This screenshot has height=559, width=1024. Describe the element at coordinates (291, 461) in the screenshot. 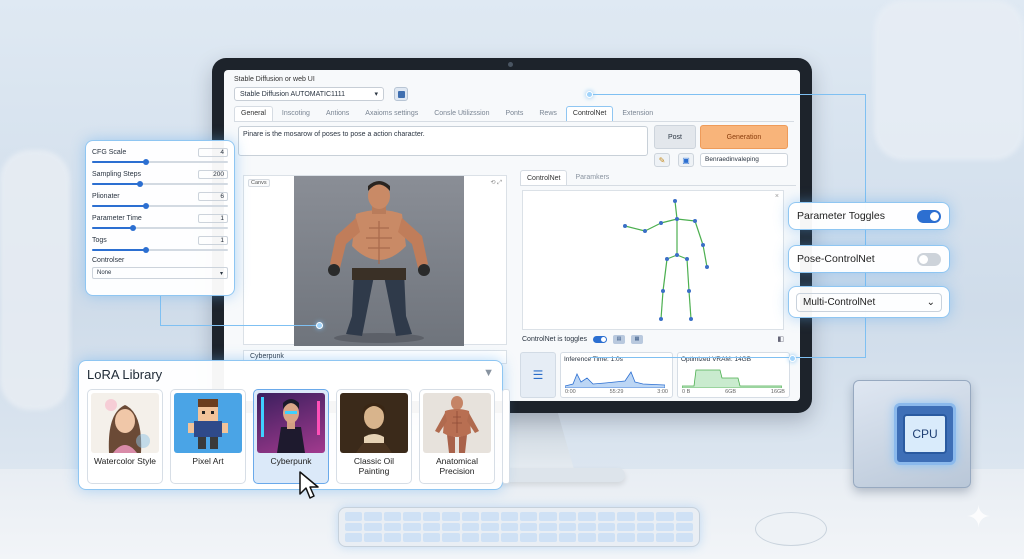

I see `lora-card-label: Cyberpunk` at that location.